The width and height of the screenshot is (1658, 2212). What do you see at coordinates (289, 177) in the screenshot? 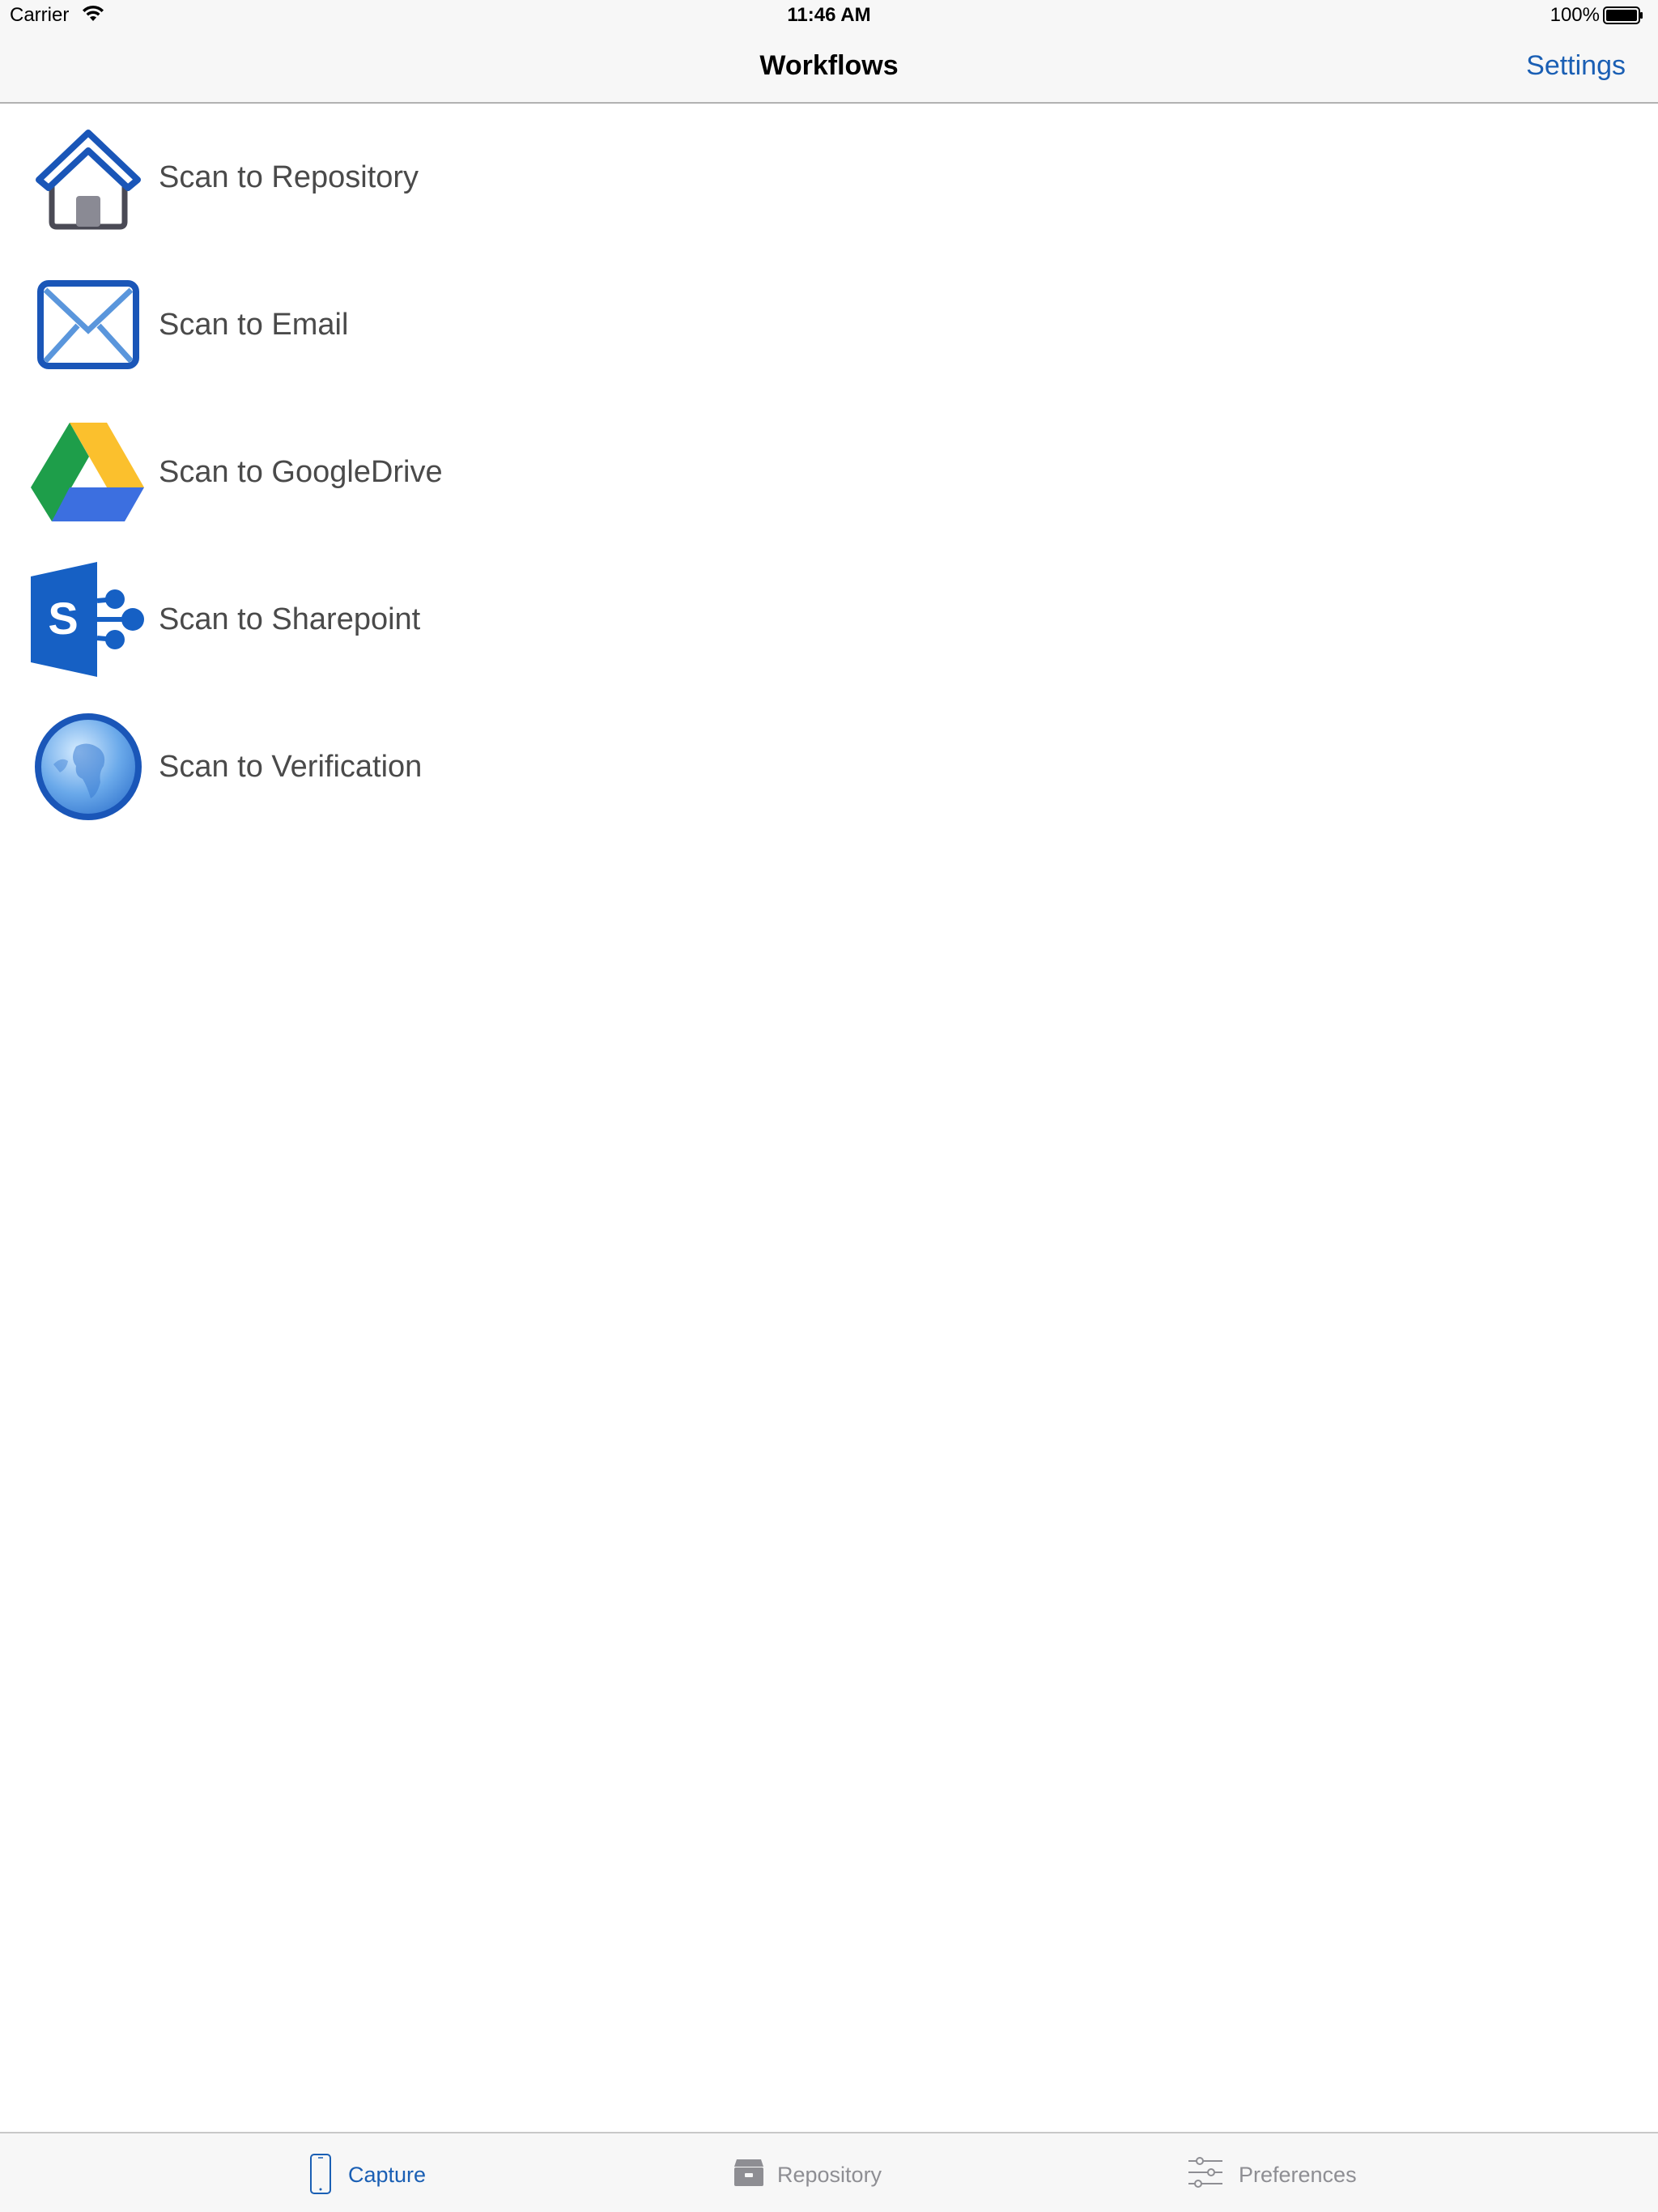
I see `workflow-label: Scan to Repository` at bounding box center [289, 177].